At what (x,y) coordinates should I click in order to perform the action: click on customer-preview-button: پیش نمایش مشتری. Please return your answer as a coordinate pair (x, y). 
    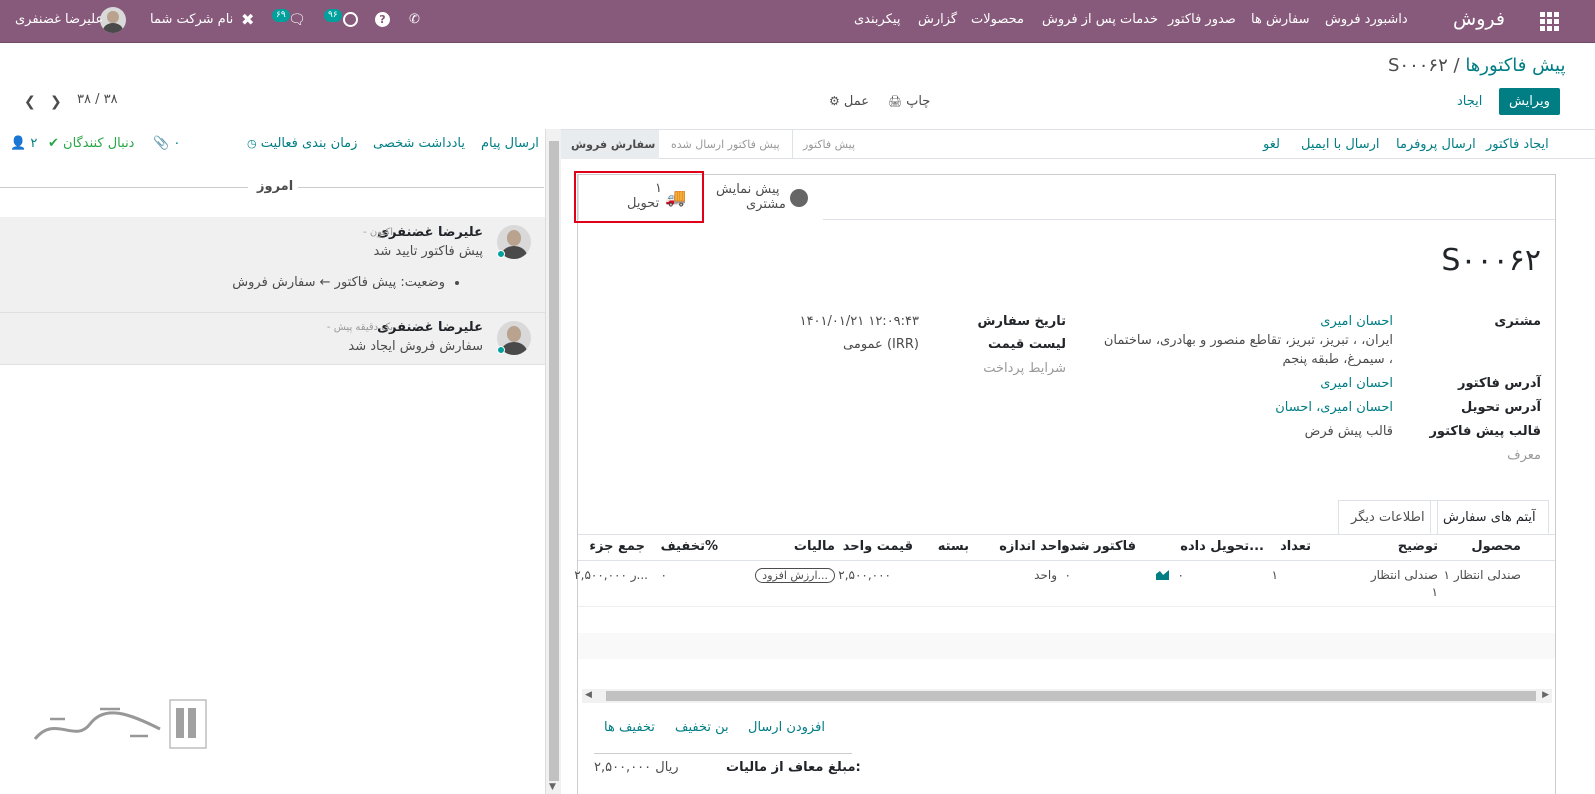
    Looking at the image, I should click on (763, 197).